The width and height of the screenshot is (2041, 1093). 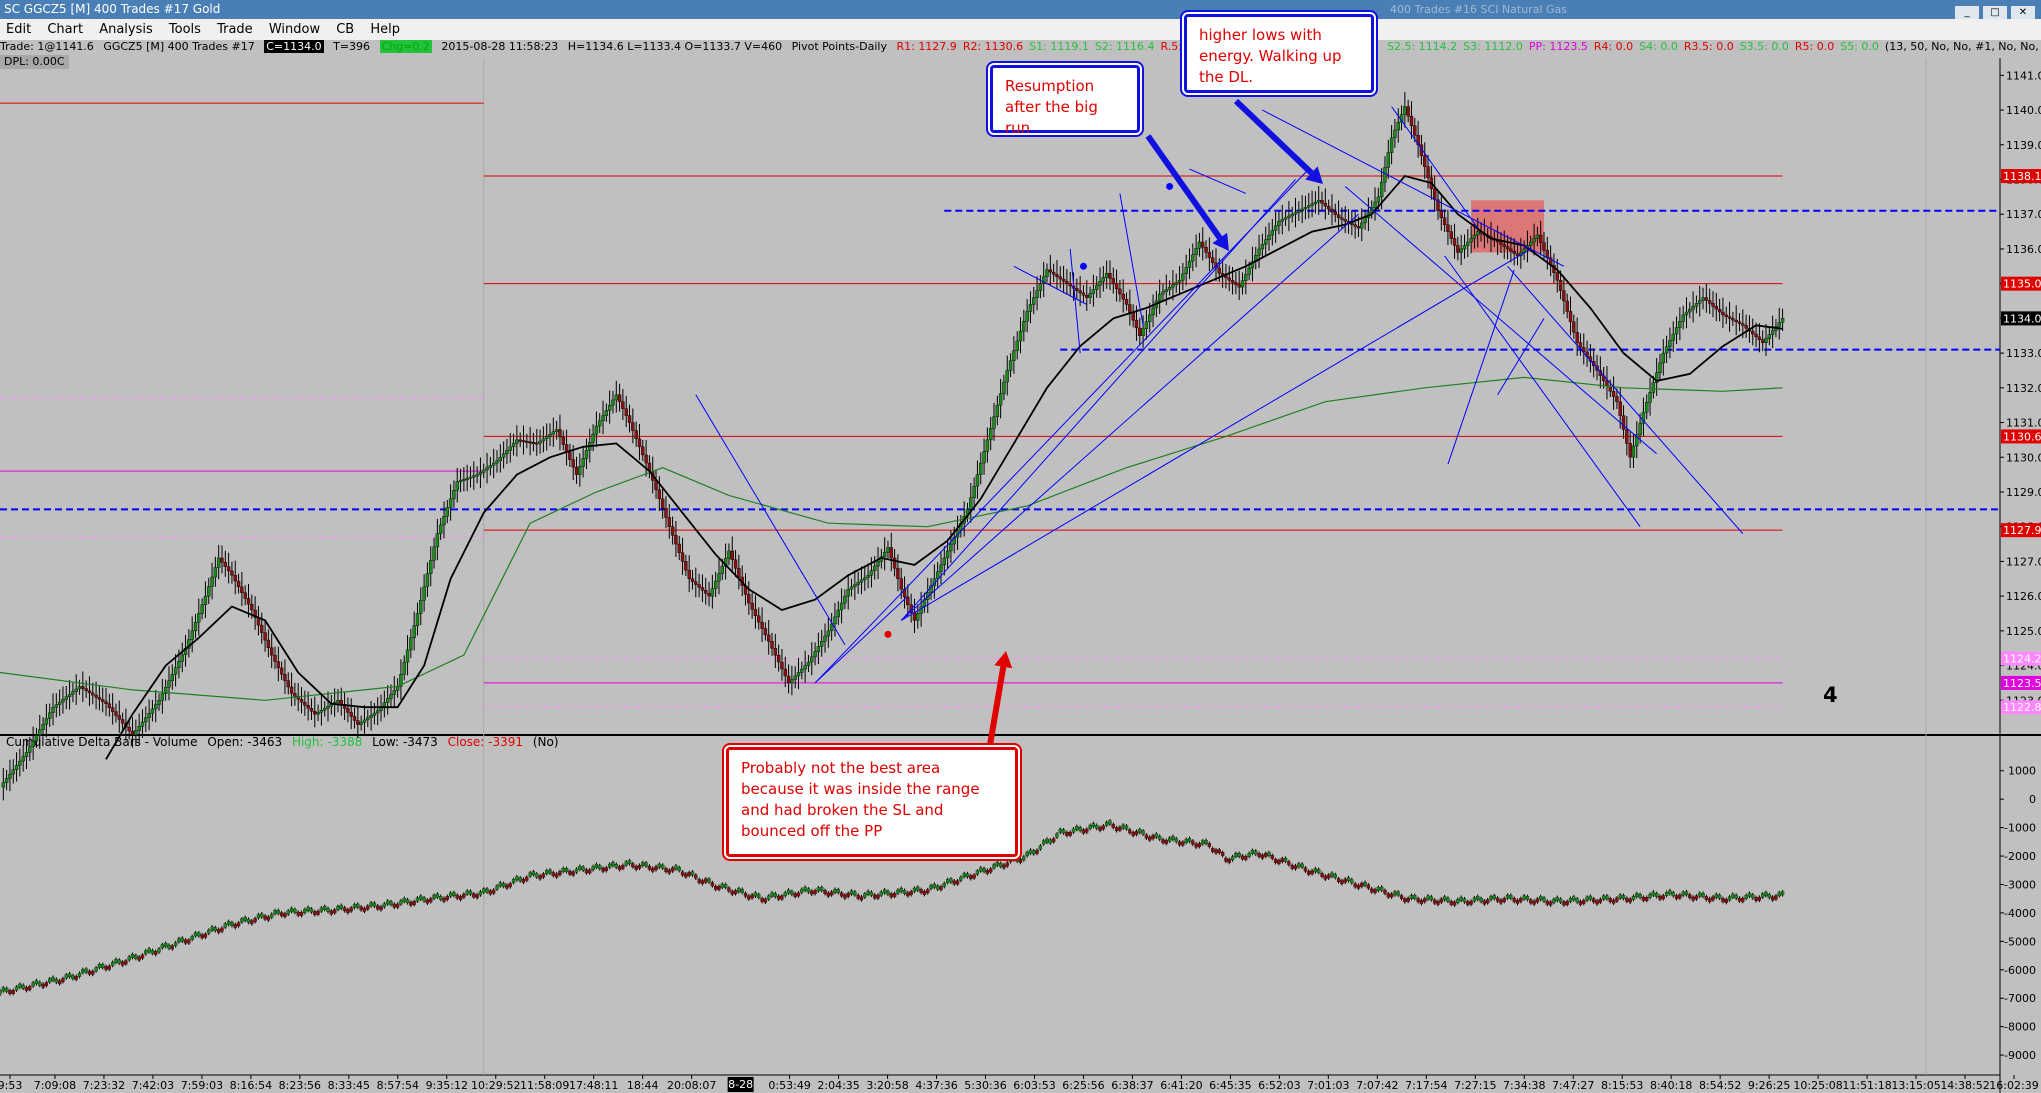 I want to click on time-label: 8:23:56, so click(x=300, y=1085).